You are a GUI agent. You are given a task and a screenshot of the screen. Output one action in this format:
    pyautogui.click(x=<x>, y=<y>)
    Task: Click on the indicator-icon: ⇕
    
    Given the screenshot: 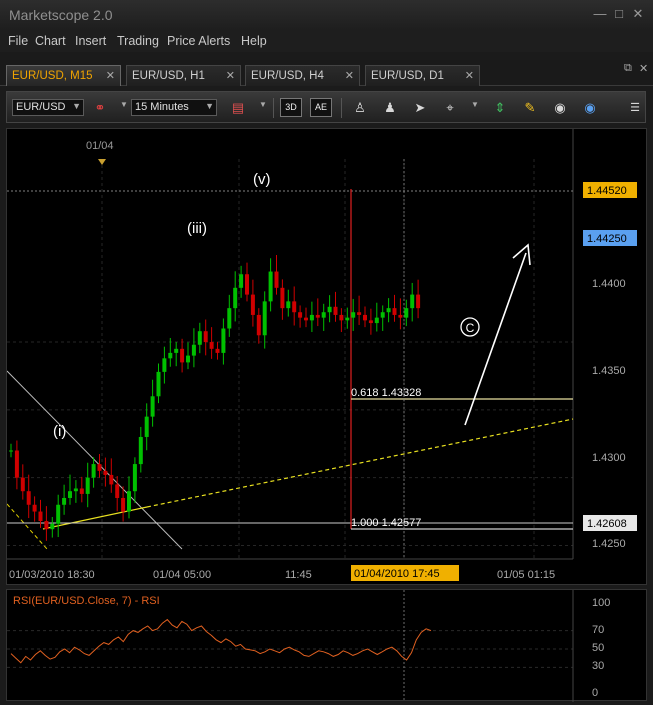 What is the action you would take?
    pyautogui.click(x=500, y=108)
    